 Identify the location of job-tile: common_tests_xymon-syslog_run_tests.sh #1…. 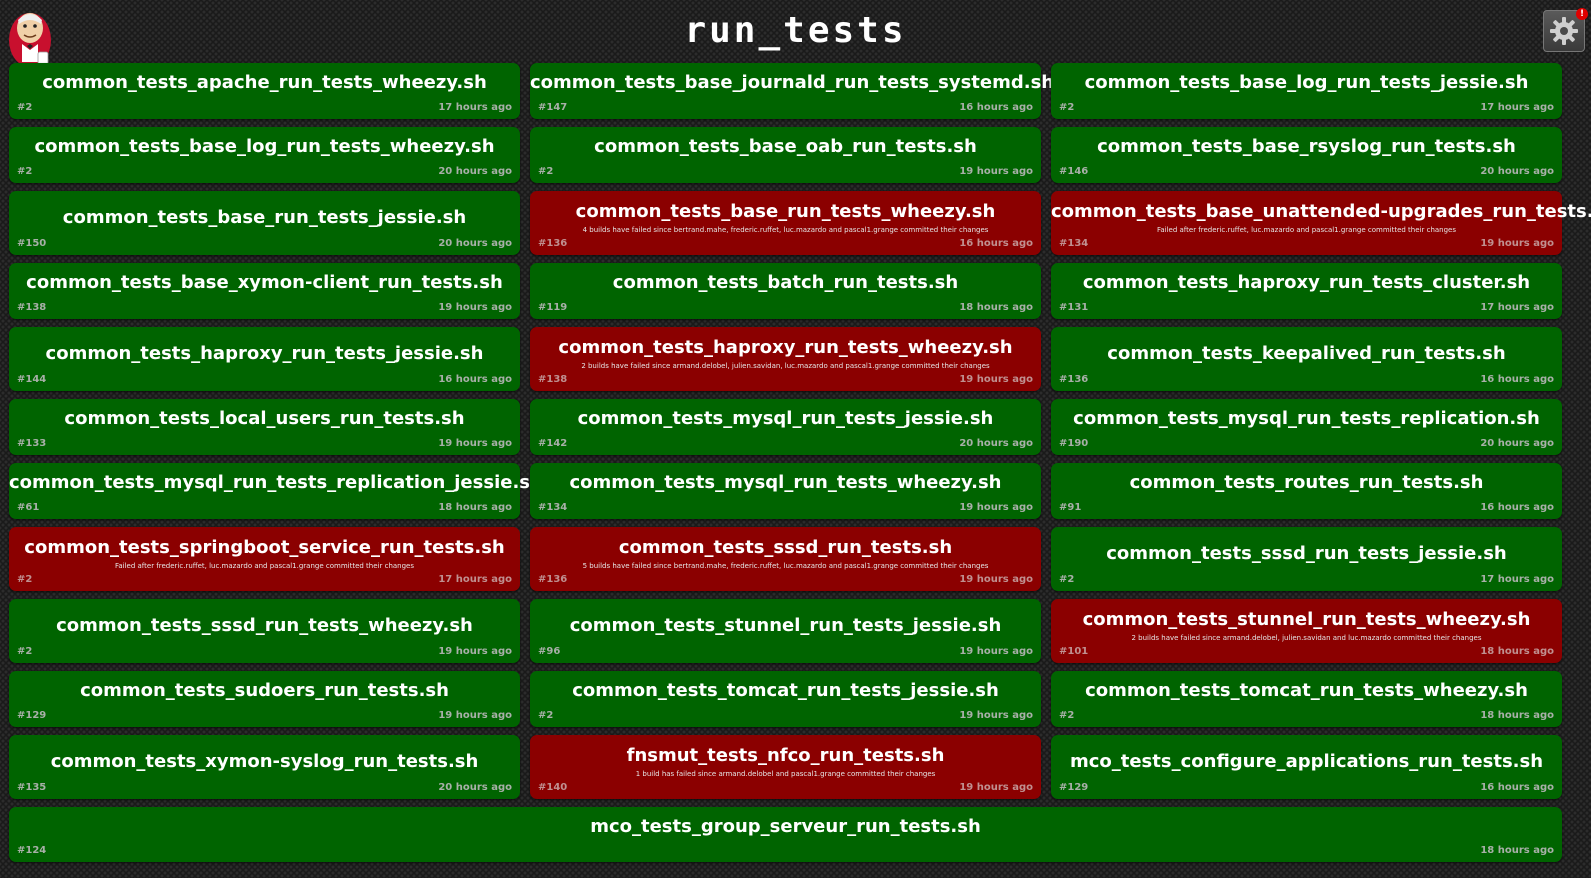
(264, 767).